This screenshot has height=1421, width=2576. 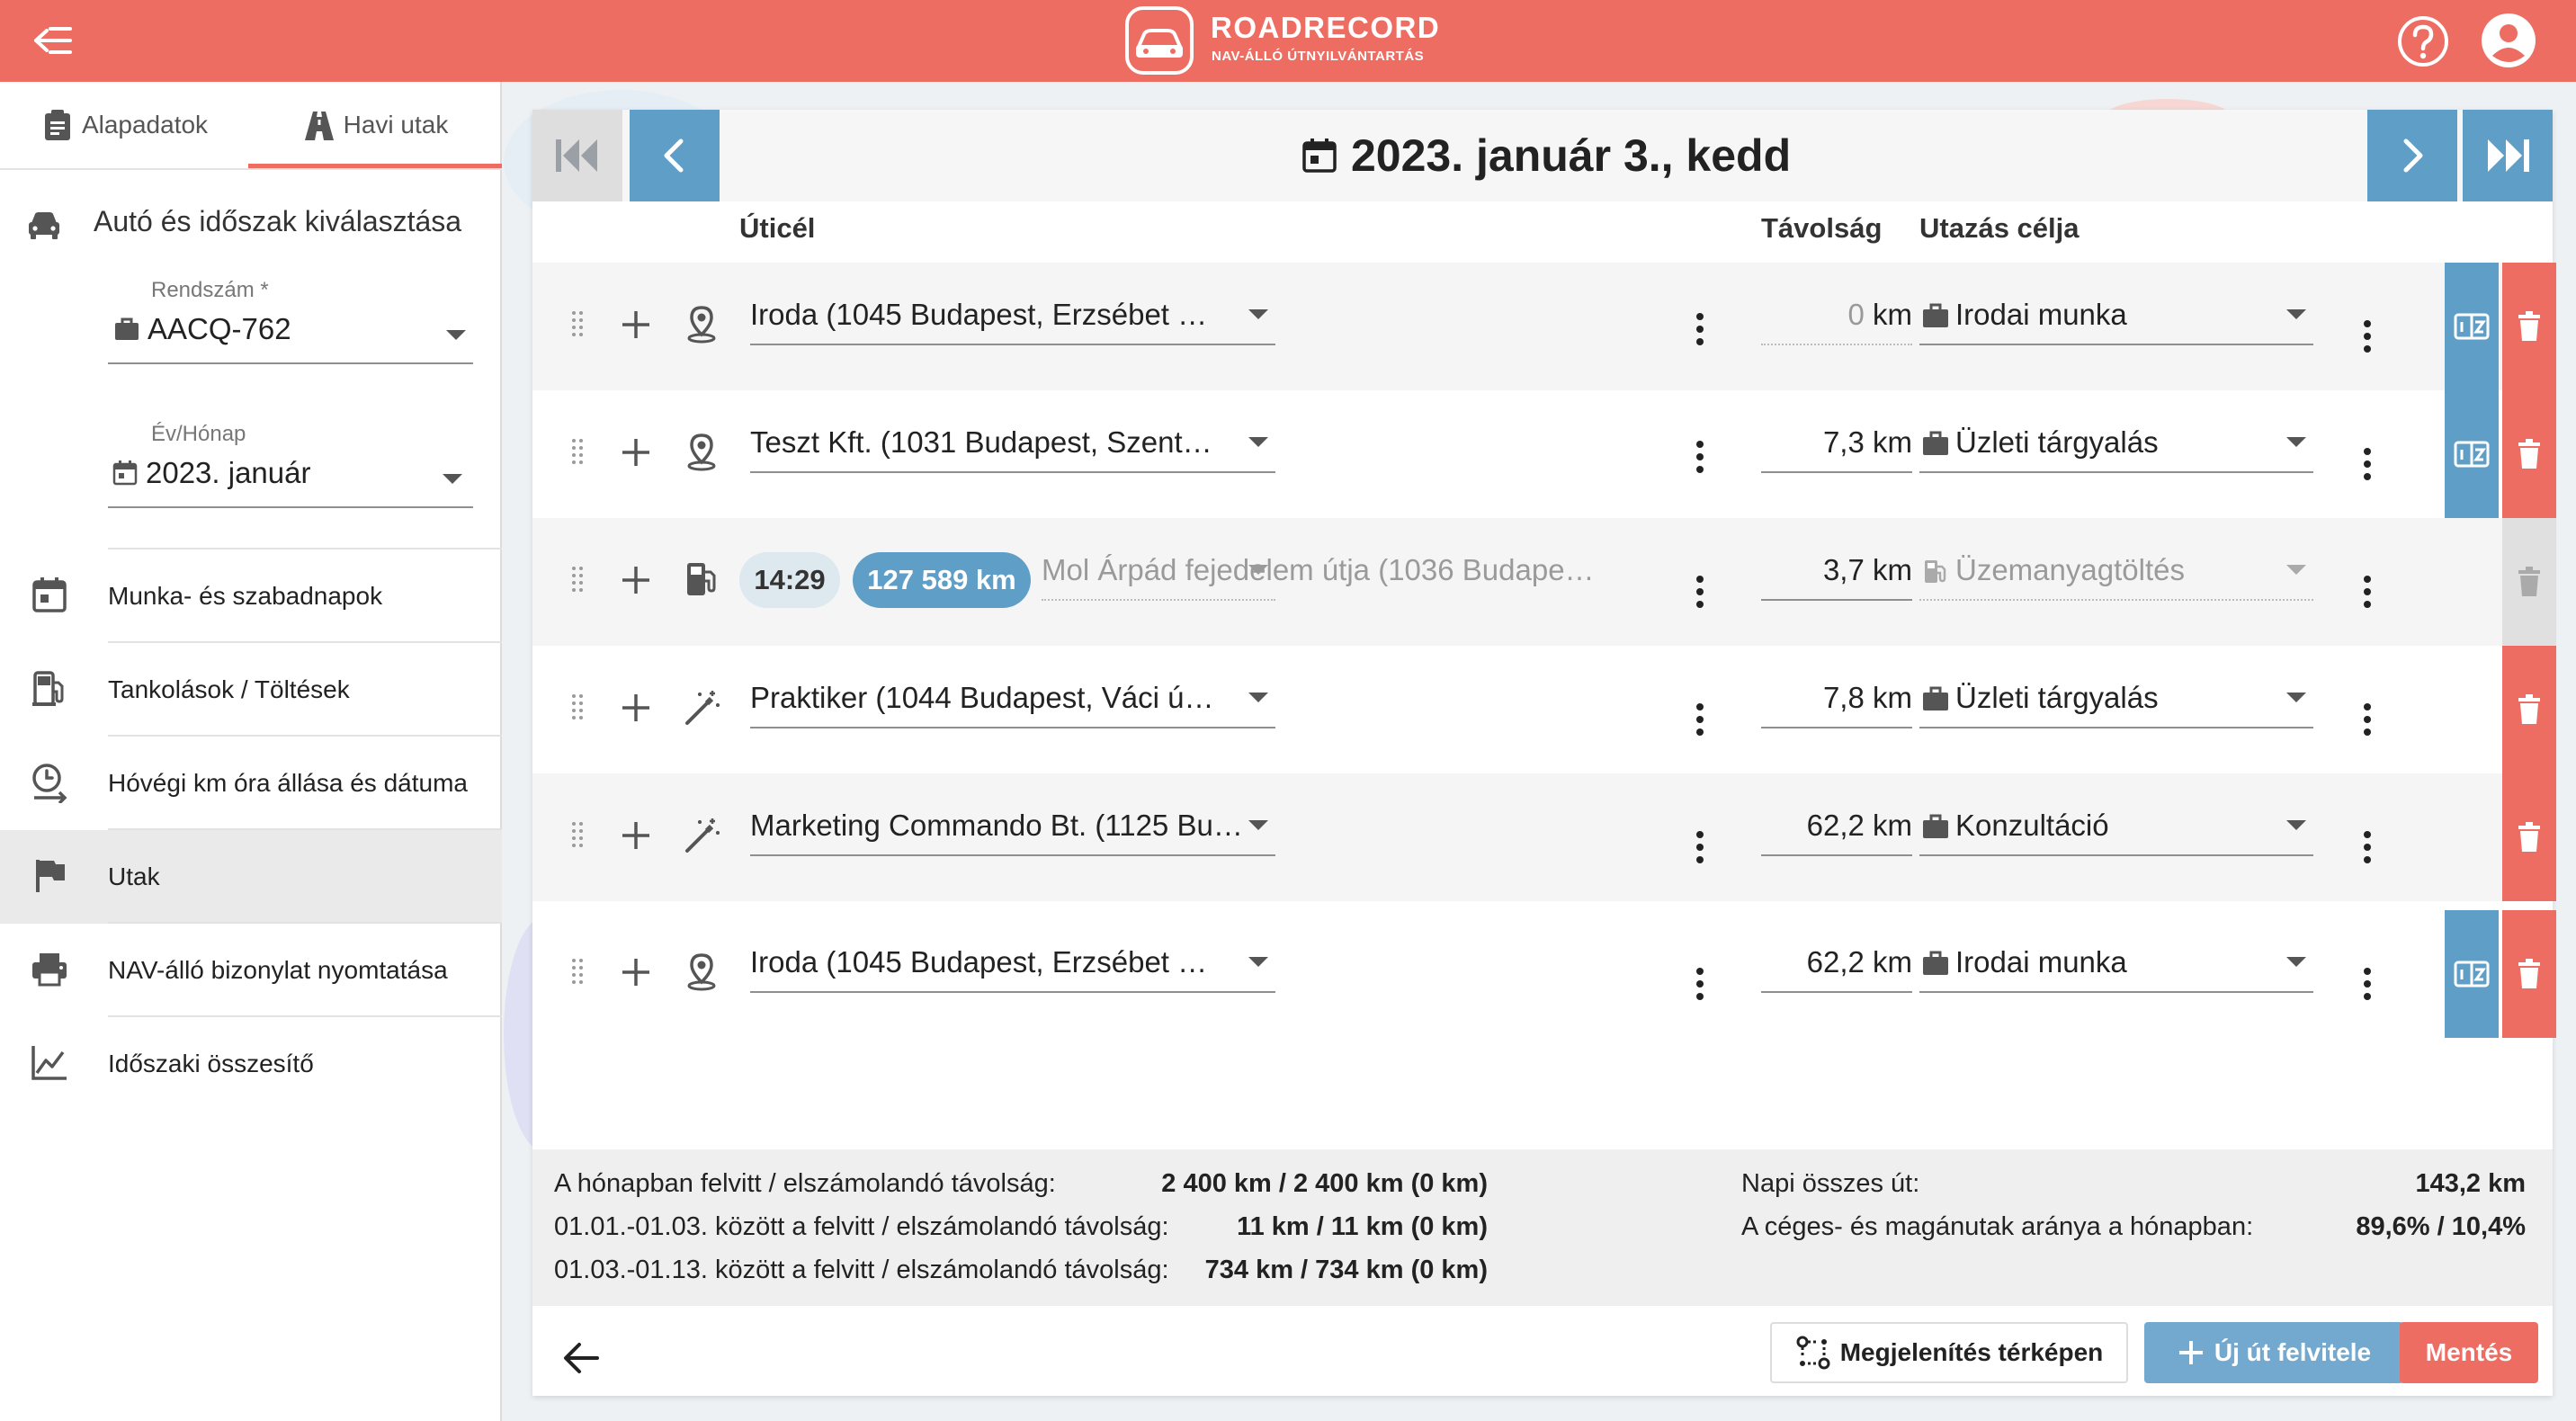 I want to click on show-on-map-button: Megjelenítés térképen, so click(x=1949, y=1353).